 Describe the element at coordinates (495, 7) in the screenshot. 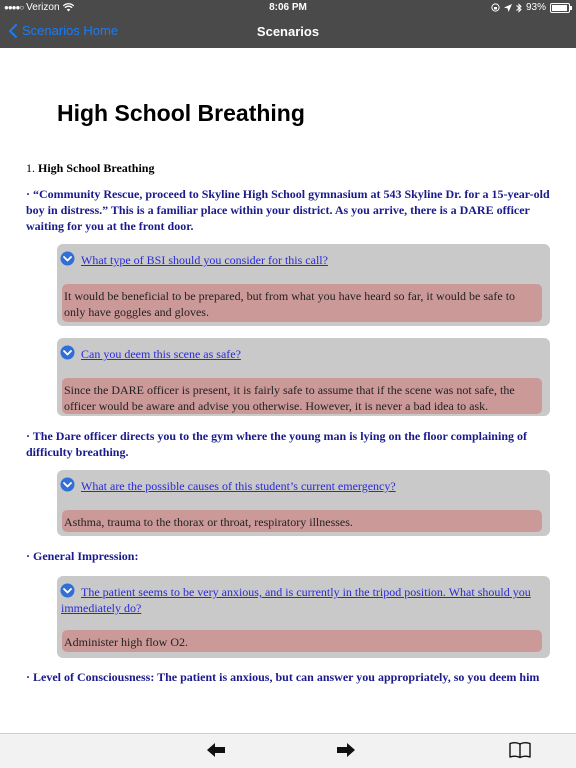

I see `rotation-lock-icon` at that location.